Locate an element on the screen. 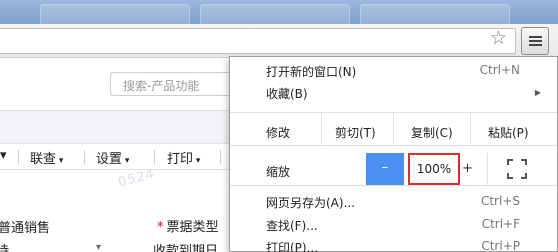 The height and width of the screenshot is (252, 558). nav-chevron-icon: ▾ is located at coordinates (3, 155).